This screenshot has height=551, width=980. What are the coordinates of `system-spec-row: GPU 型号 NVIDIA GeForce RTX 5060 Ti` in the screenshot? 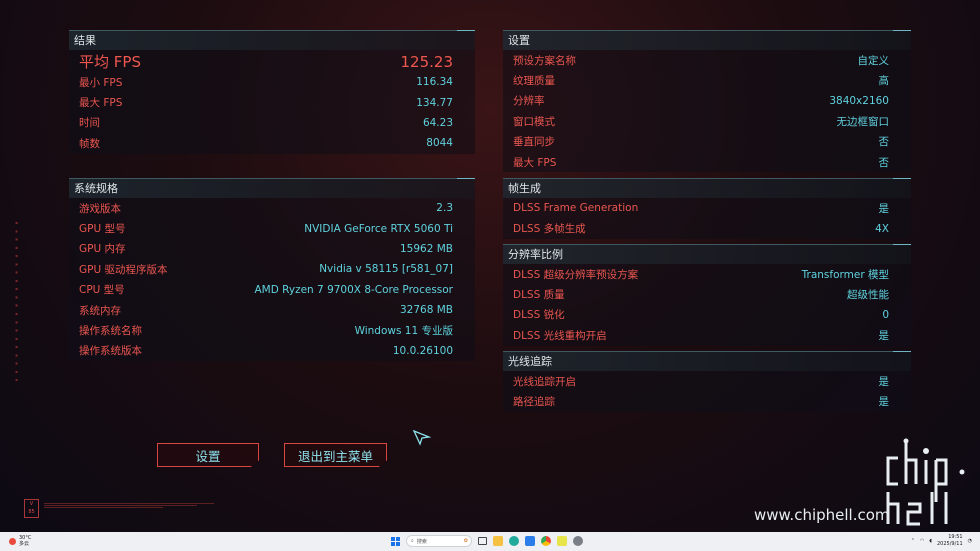 It's located at (272, 228).